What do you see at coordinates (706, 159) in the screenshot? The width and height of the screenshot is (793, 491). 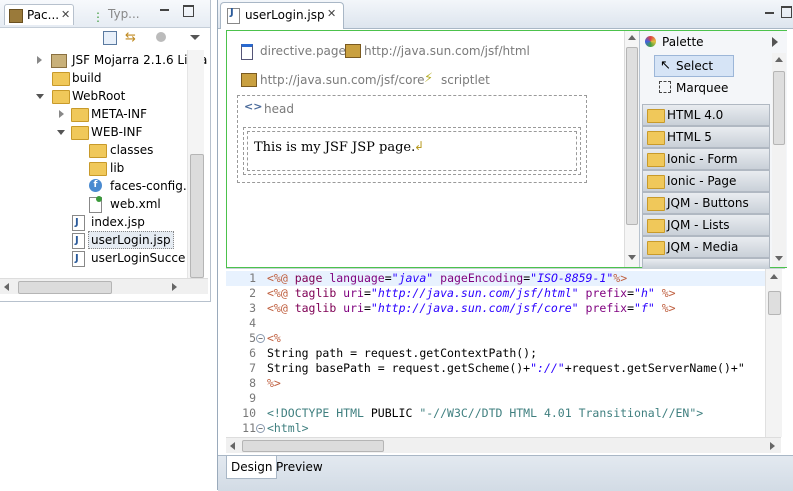 I see `drawer-ionic-form: Ionic - Form` at bounding box center [706, 159].